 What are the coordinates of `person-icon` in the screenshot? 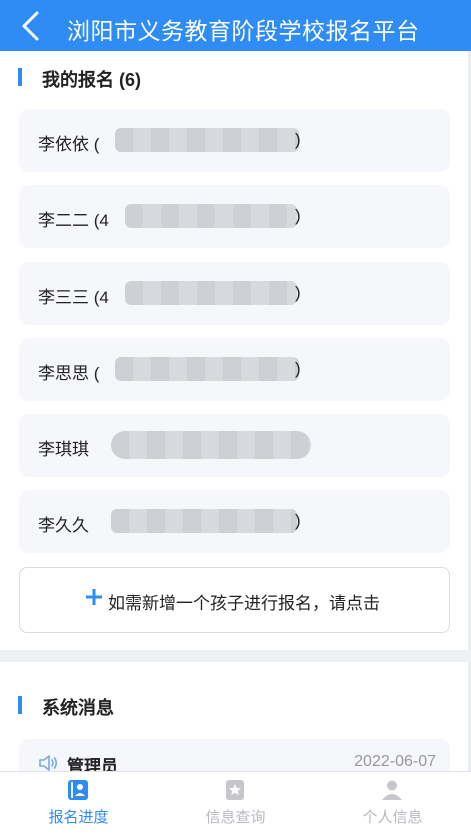 It's located at (392, 790).